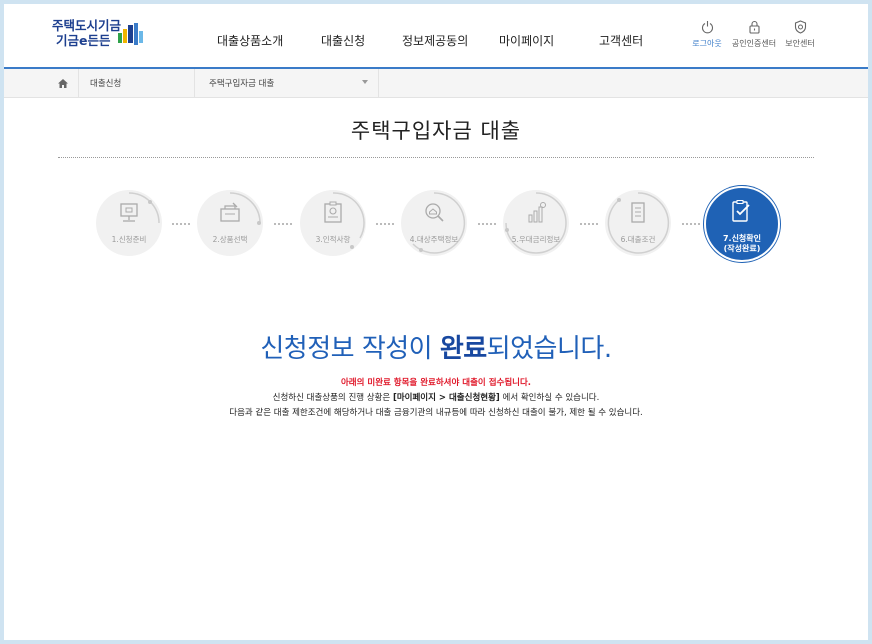  What do you see at coordinates (742, 238) in the screenshot?
I see `step-label-line1: 7.신청확인` at bounding box center [742, 238].